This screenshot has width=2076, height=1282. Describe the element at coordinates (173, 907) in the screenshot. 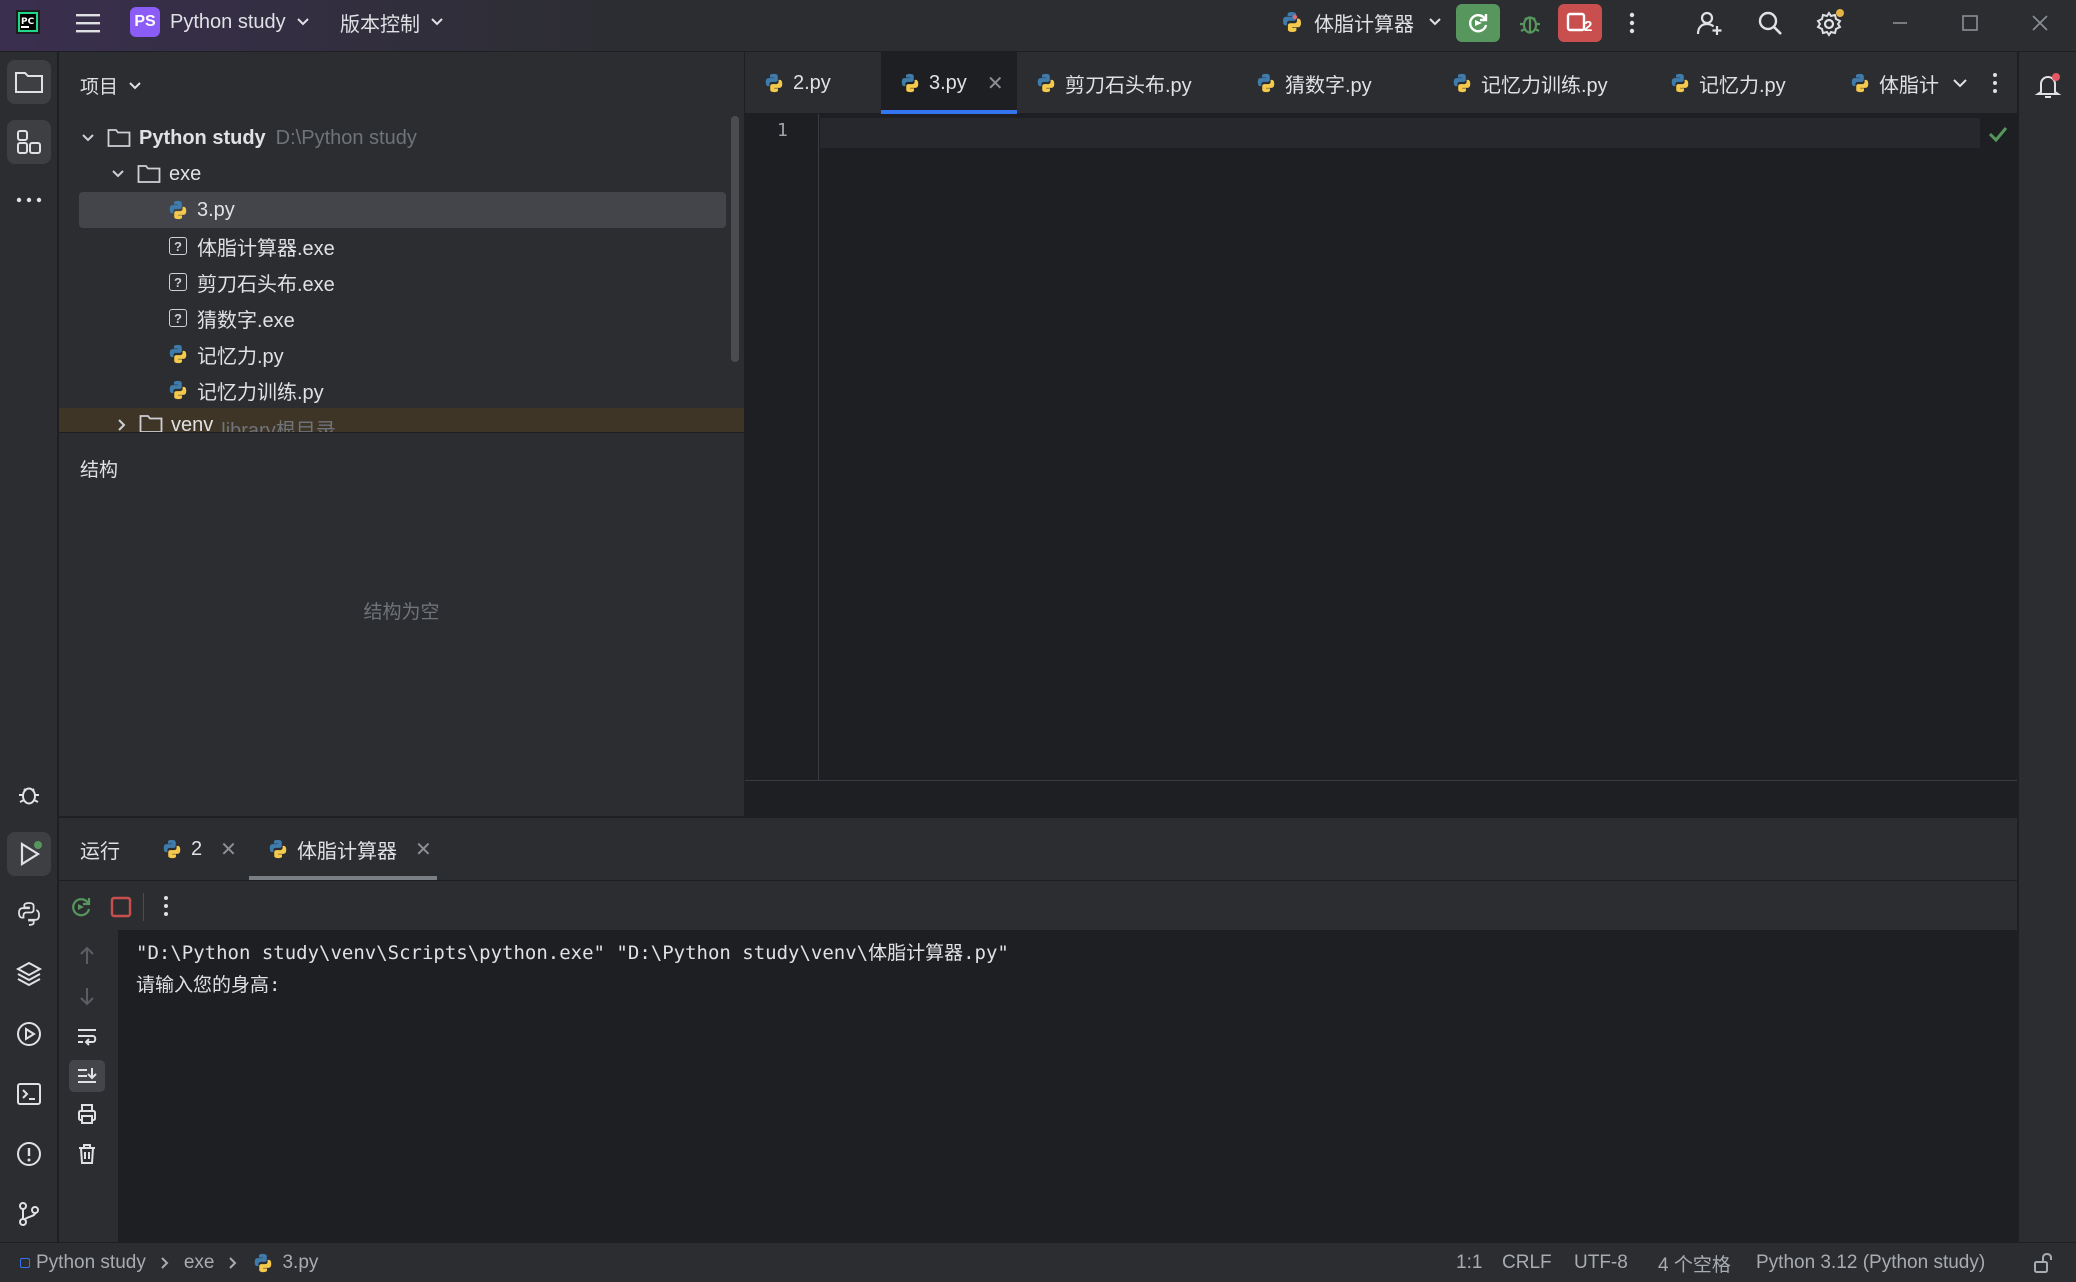

I see `more-vertical-icon` at that location.